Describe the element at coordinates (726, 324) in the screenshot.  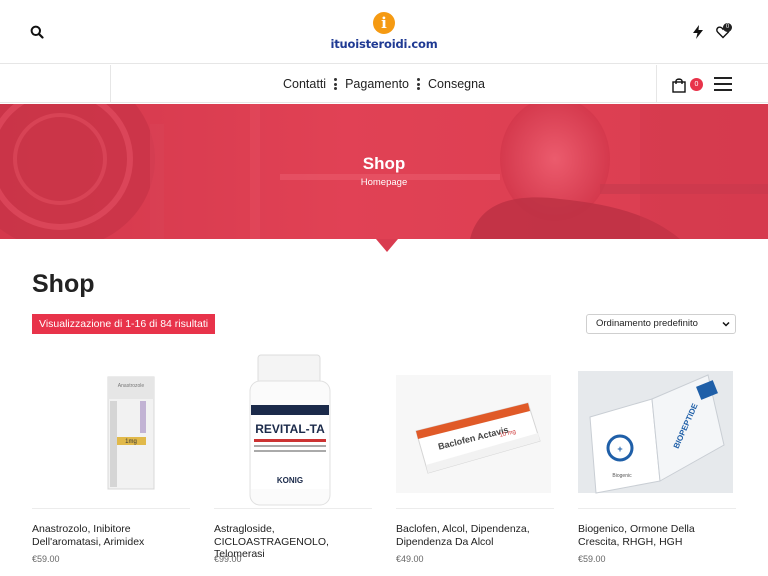
I see `chevron-down-icon` at that location.